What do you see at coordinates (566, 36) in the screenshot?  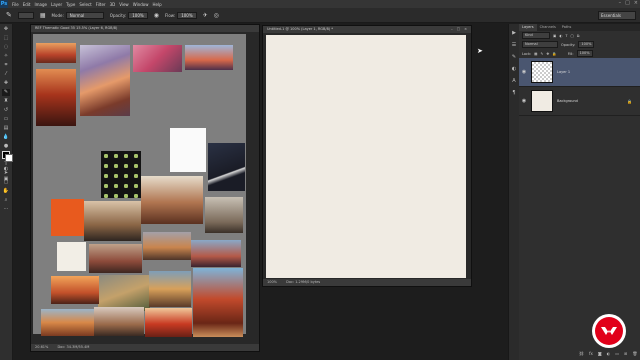 I see `filter-type-icon: T` at bounding box center [566, 36].